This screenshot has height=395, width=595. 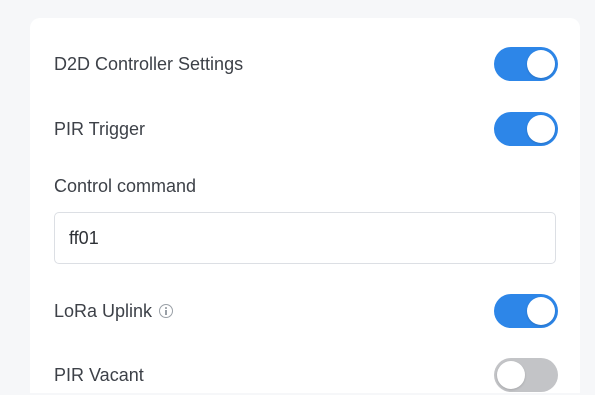 I want to click on pir-trigger-row: PIR Trigger, so click(x=306, y=129).